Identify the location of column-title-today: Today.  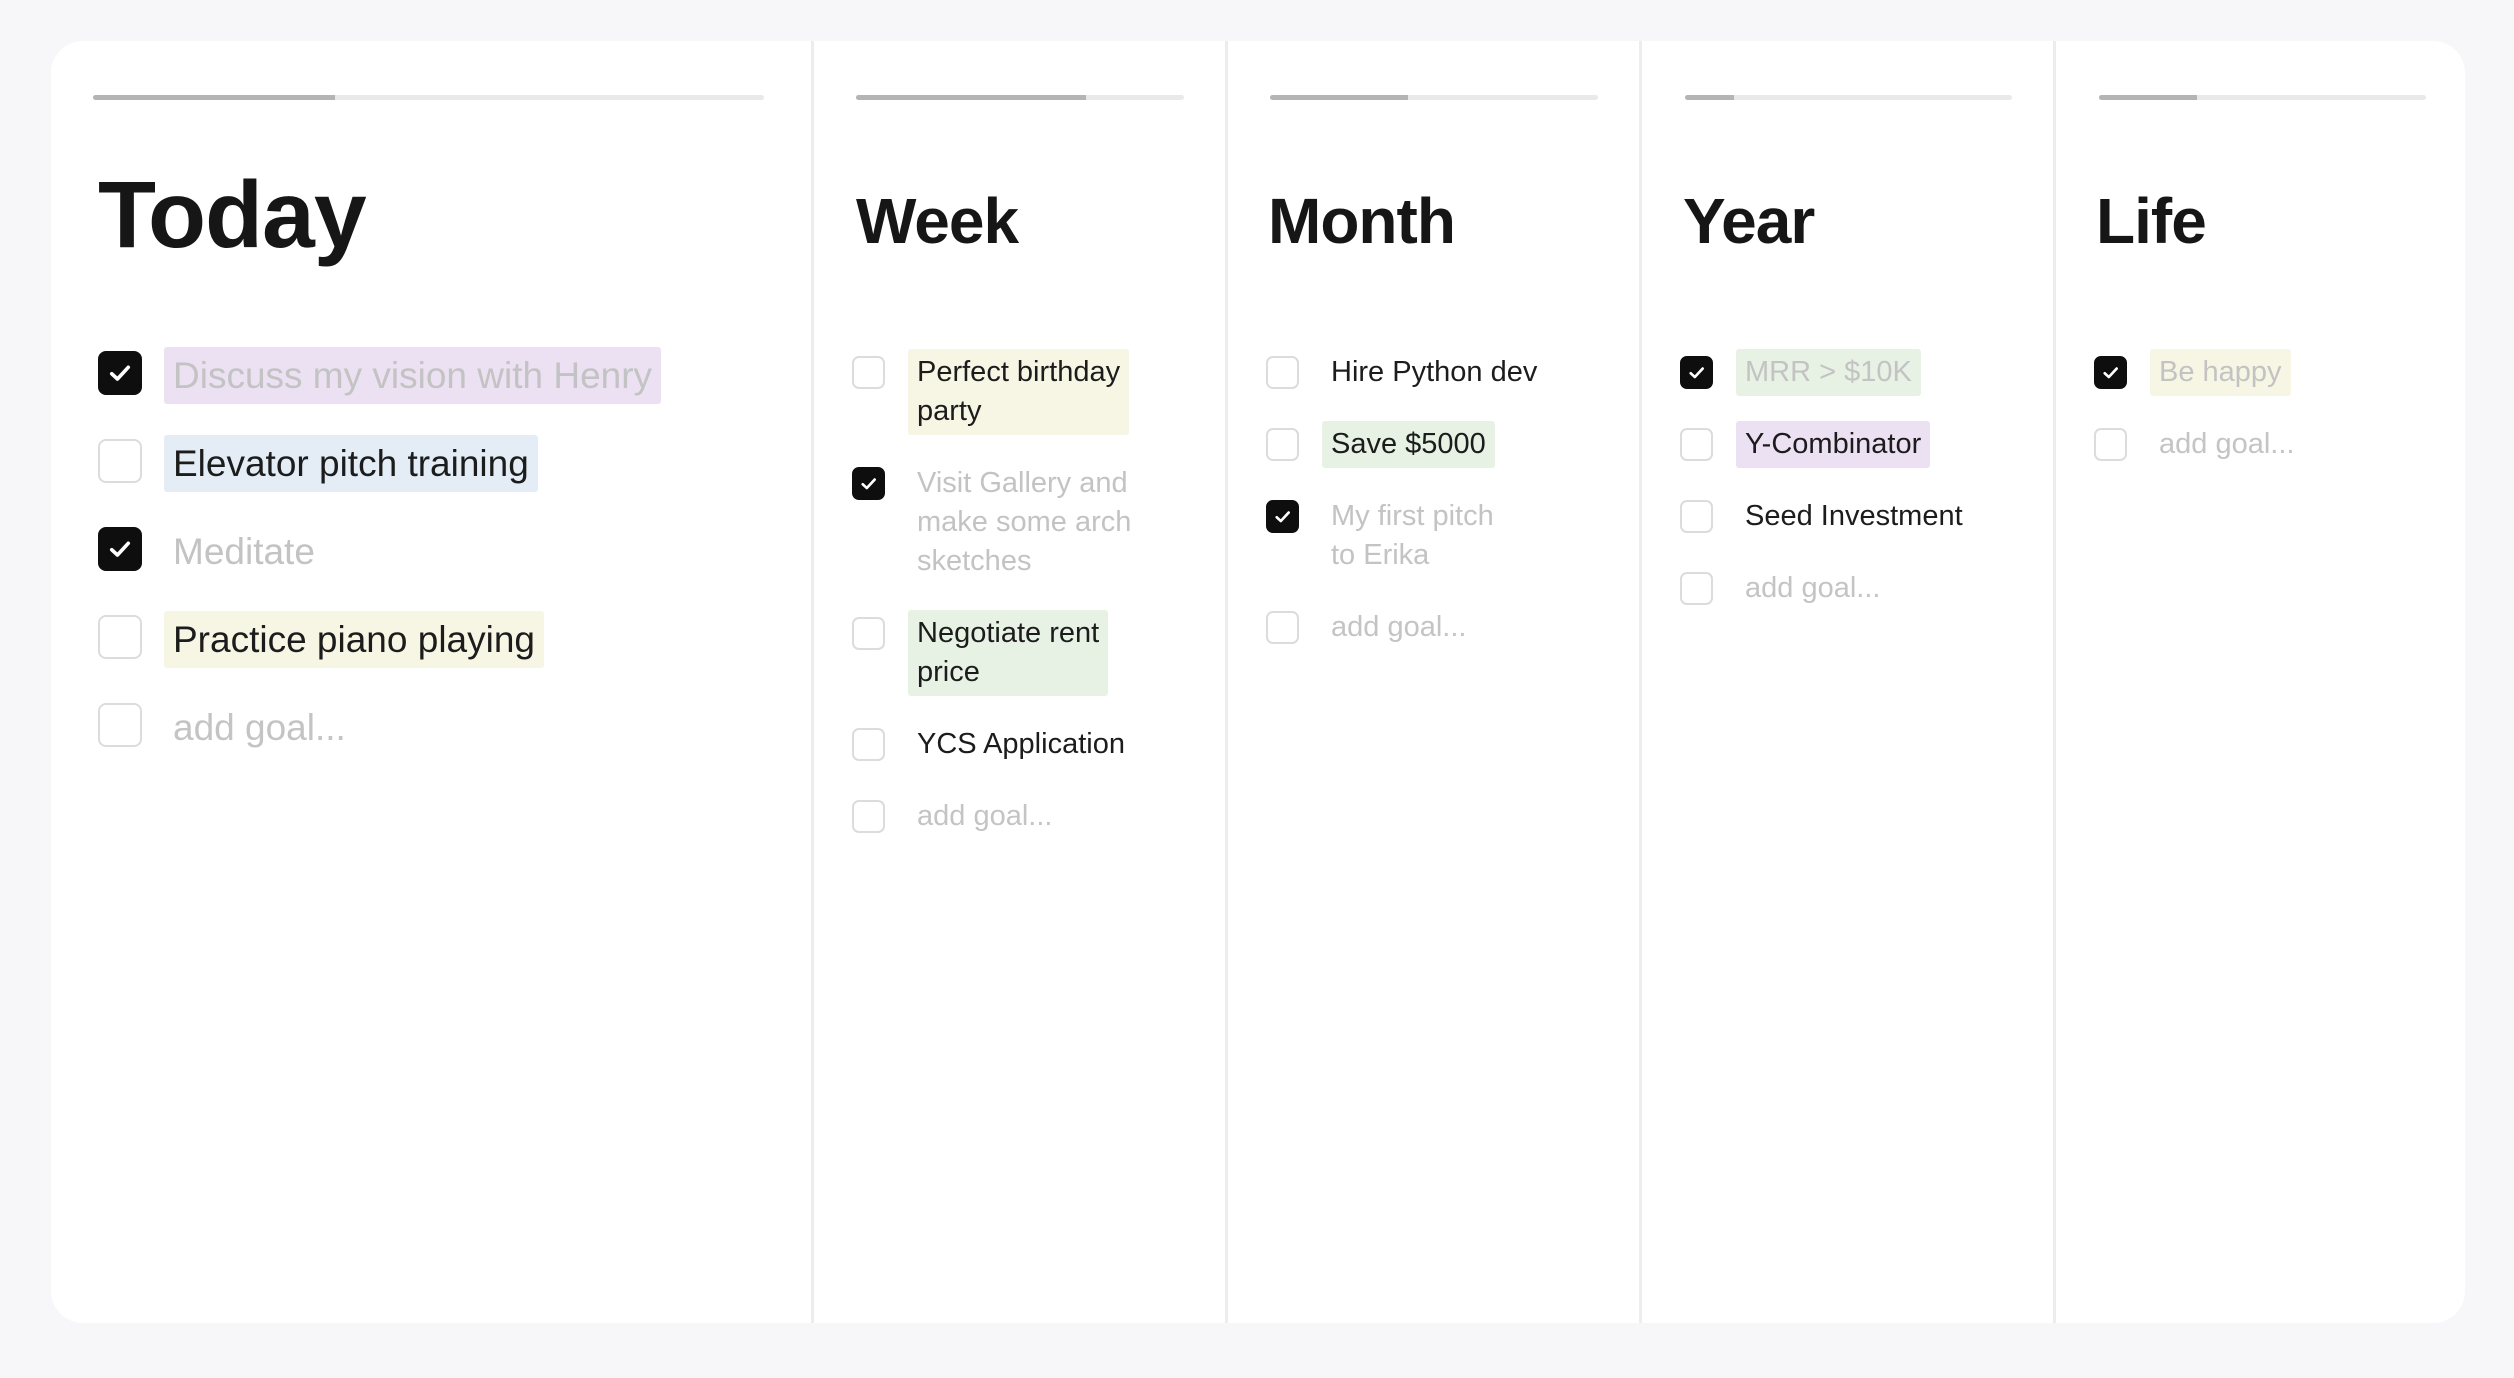
(232, 215).